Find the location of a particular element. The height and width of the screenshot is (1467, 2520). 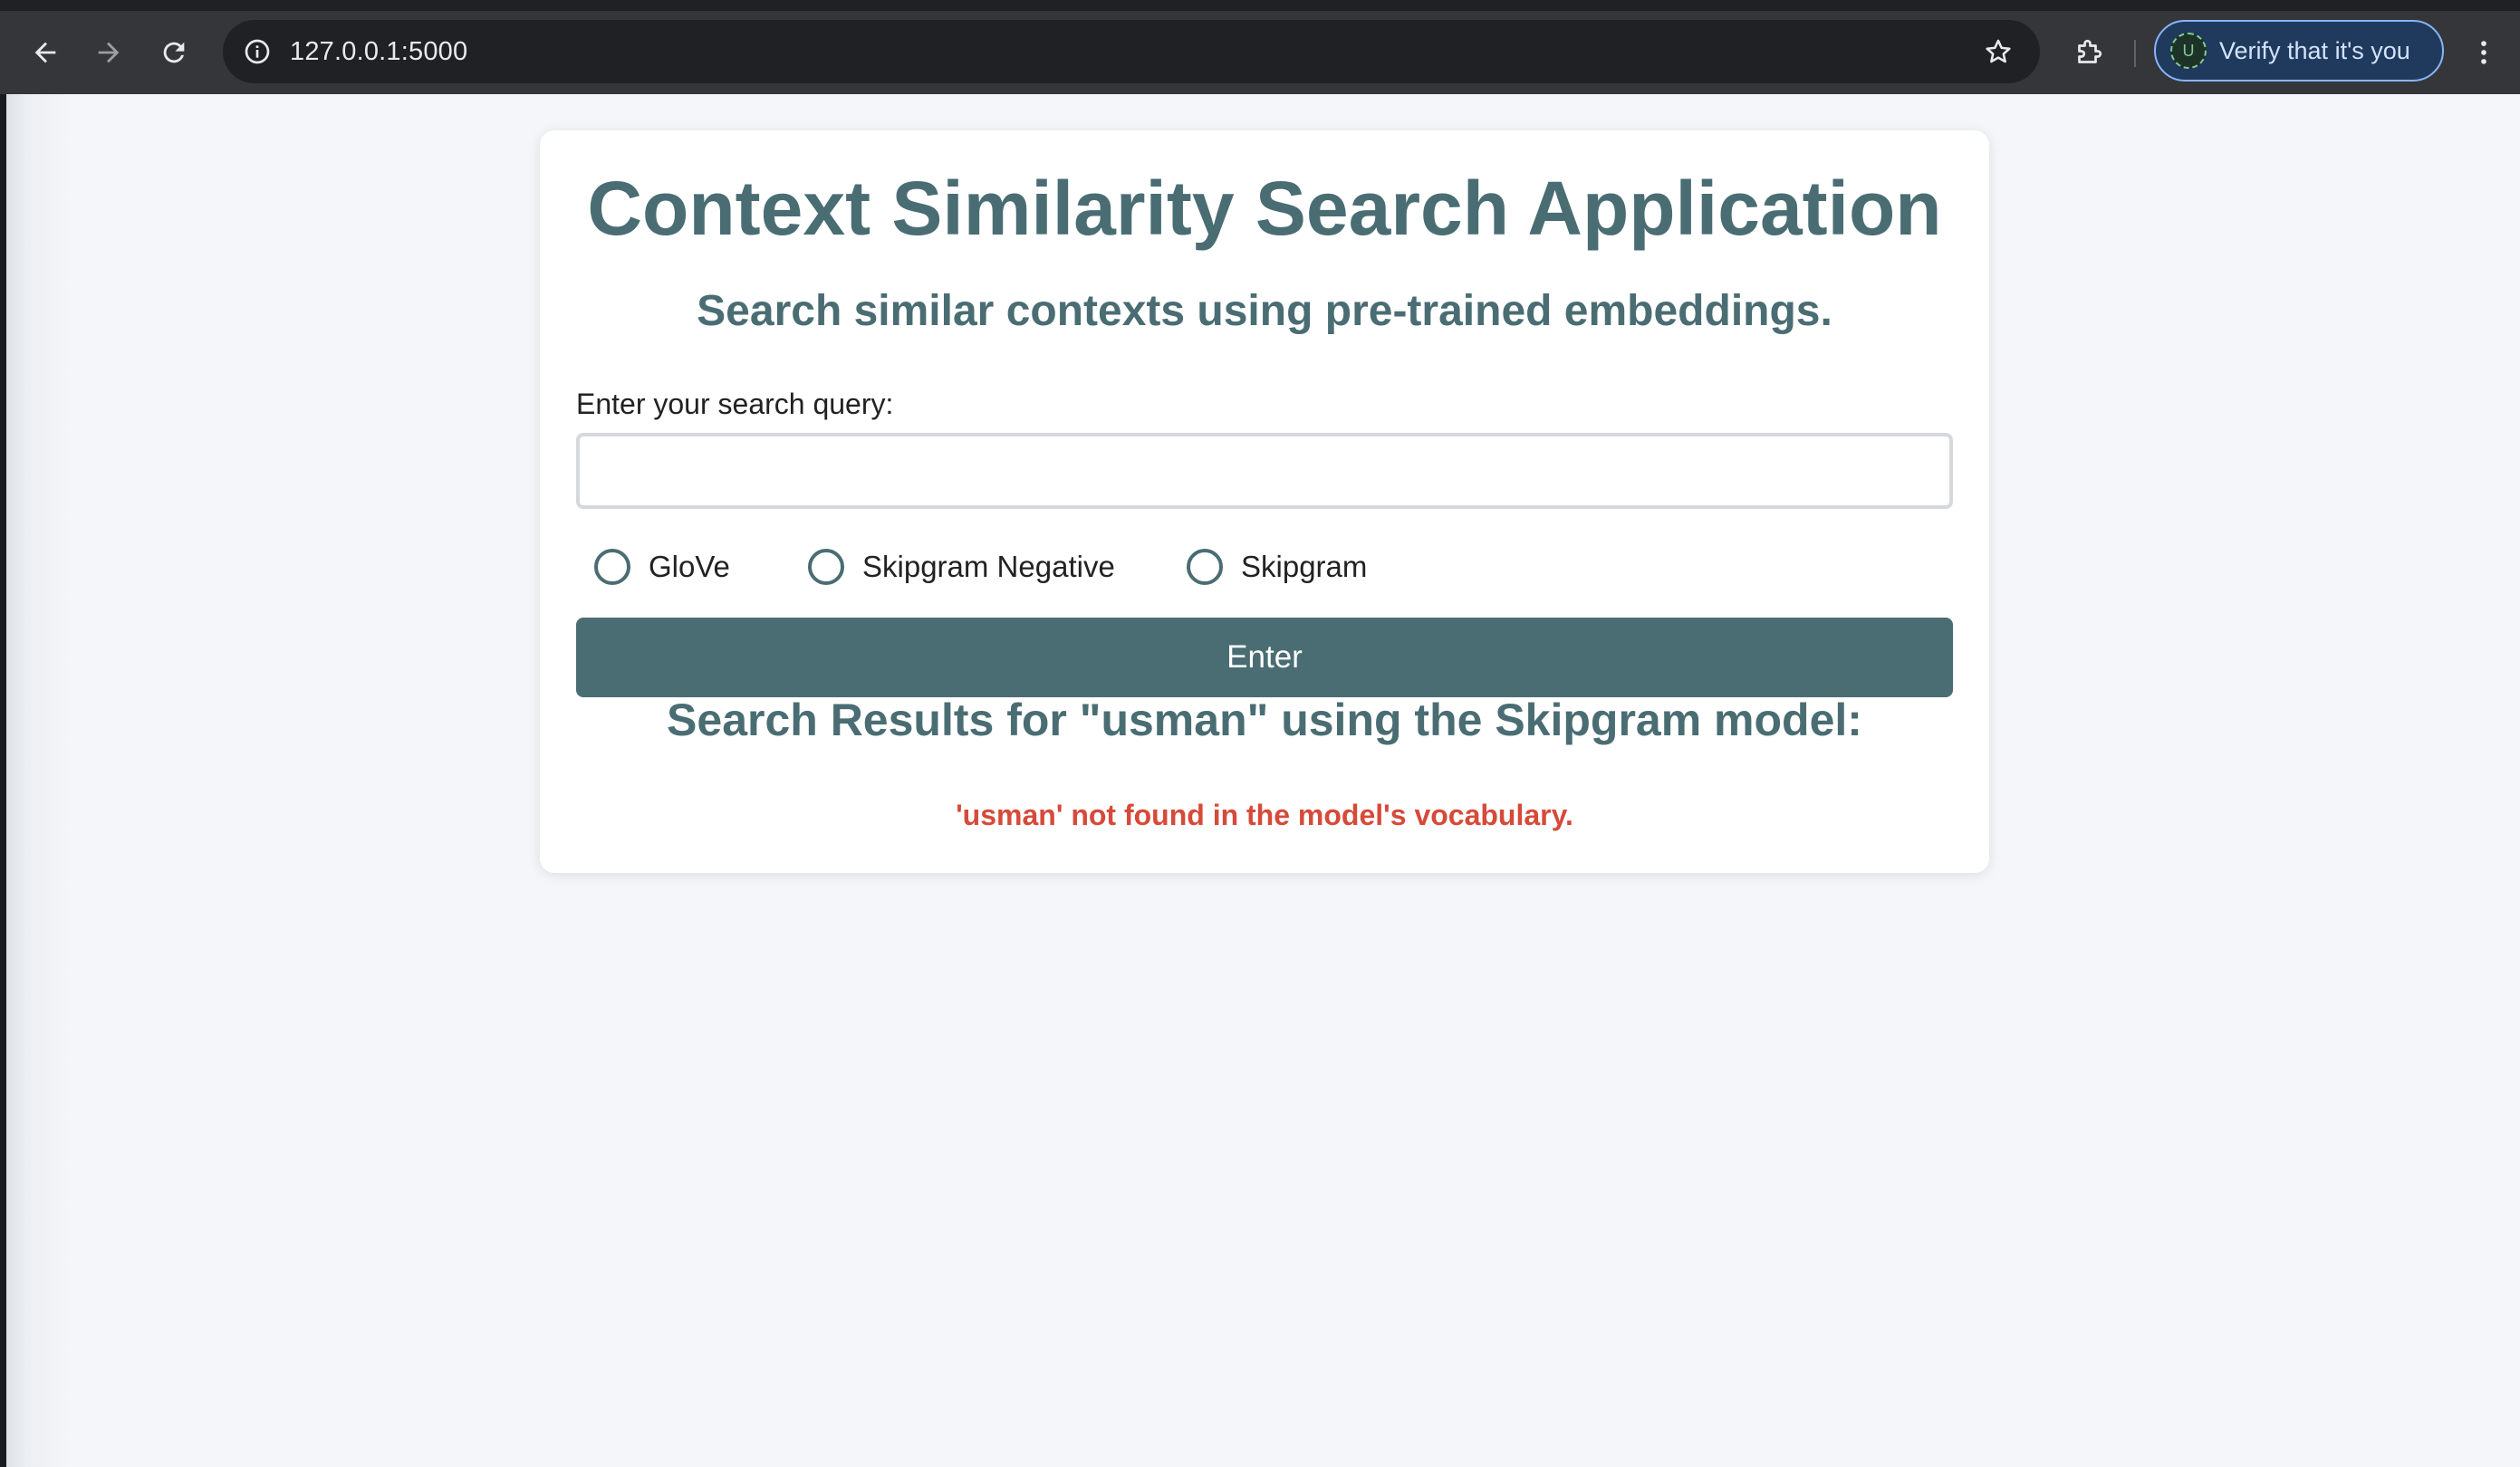

info-icon is located at coordinates (257, 52).